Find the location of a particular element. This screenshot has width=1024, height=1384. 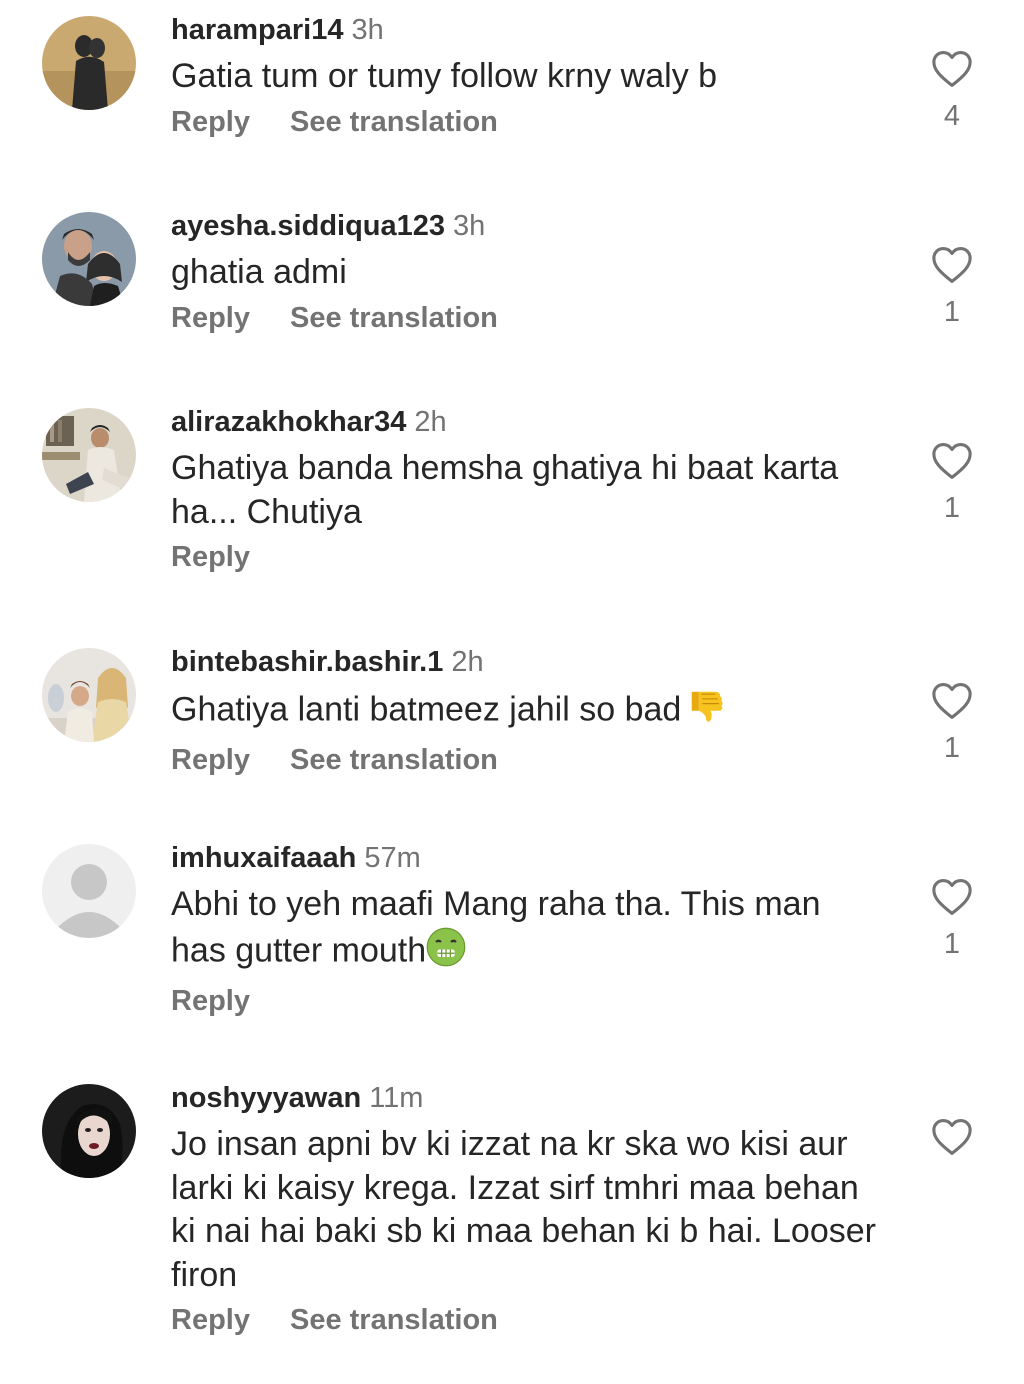

comment-username: ayesha.siddiqua123 is located at coordinates (308, 226).